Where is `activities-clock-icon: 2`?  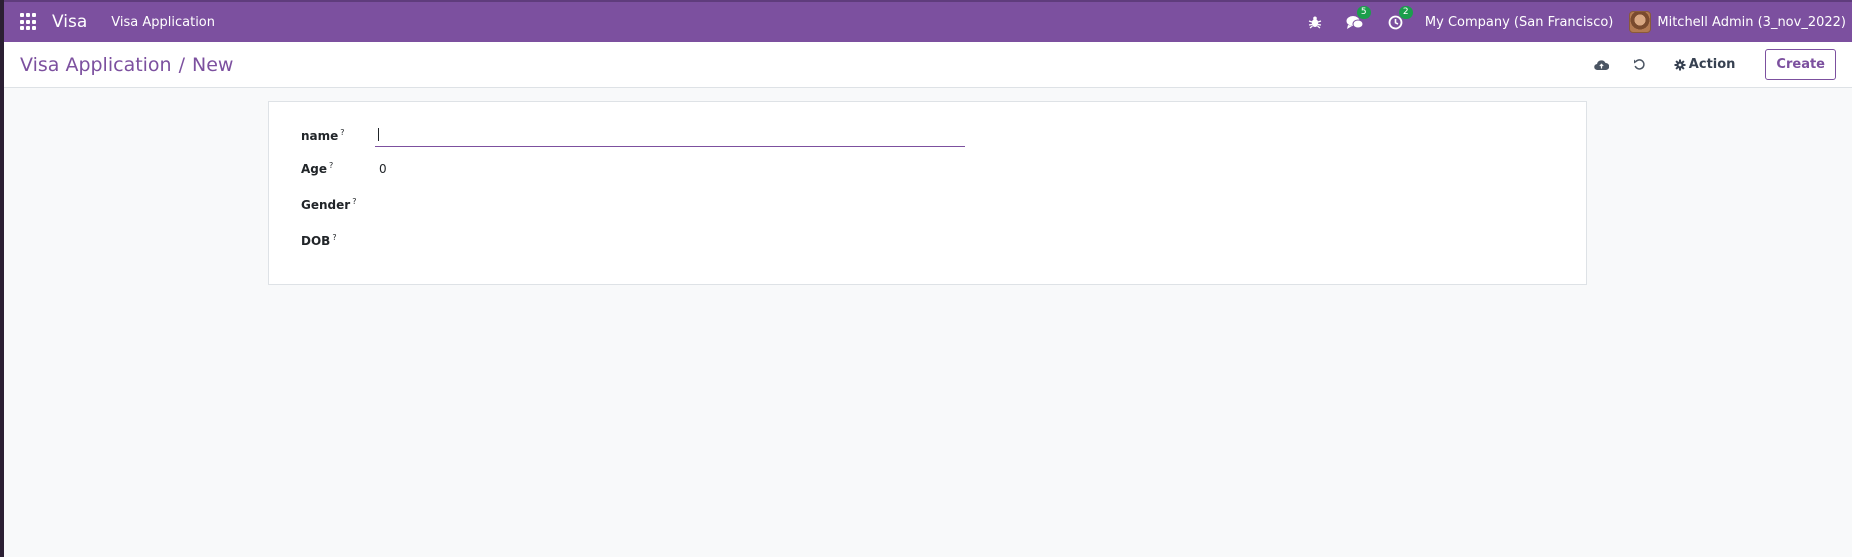 activities-clock-icon: 2 is located at coordinates (1400, 17).